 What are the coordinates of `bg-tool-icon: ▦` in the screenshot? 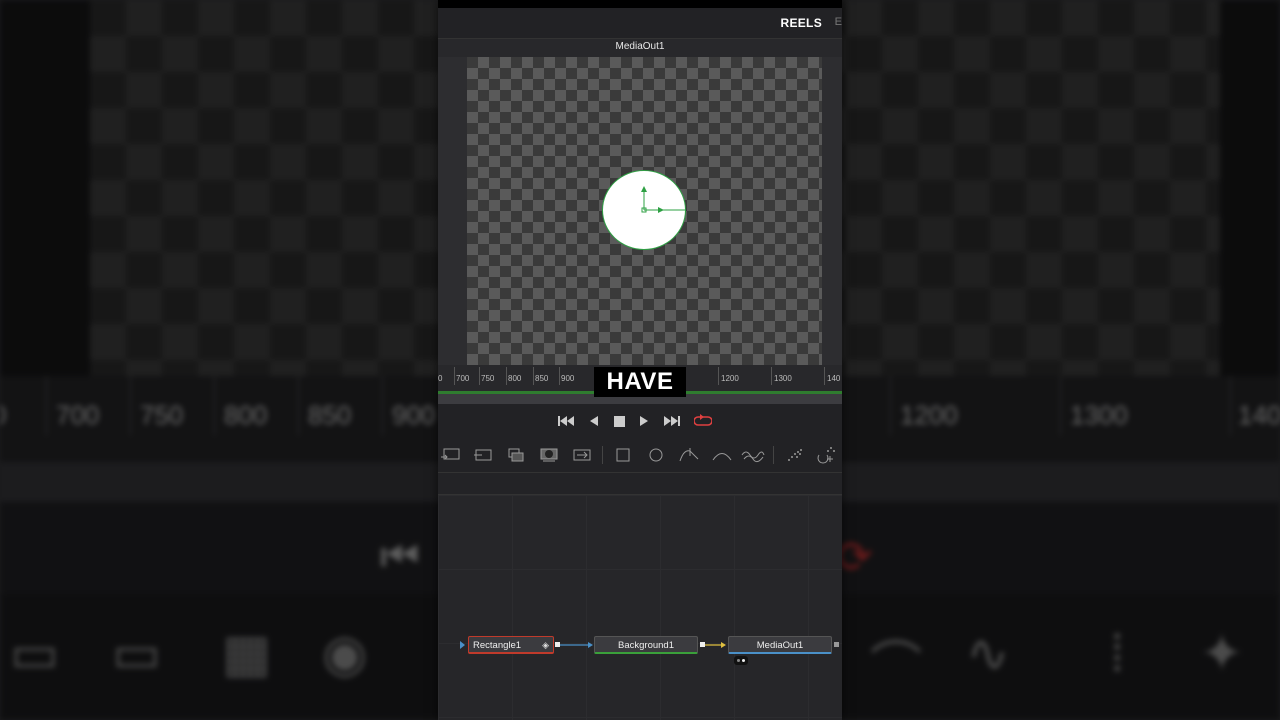 It's located at (247, 654).